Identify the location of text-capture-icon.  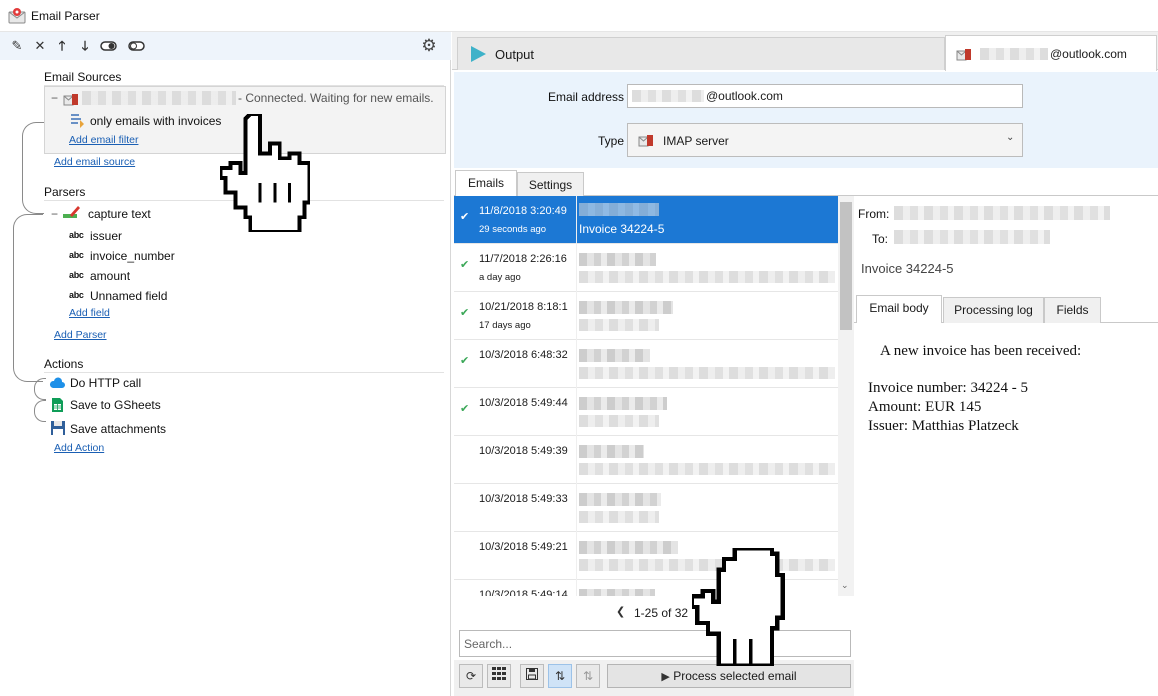
(71, 212).